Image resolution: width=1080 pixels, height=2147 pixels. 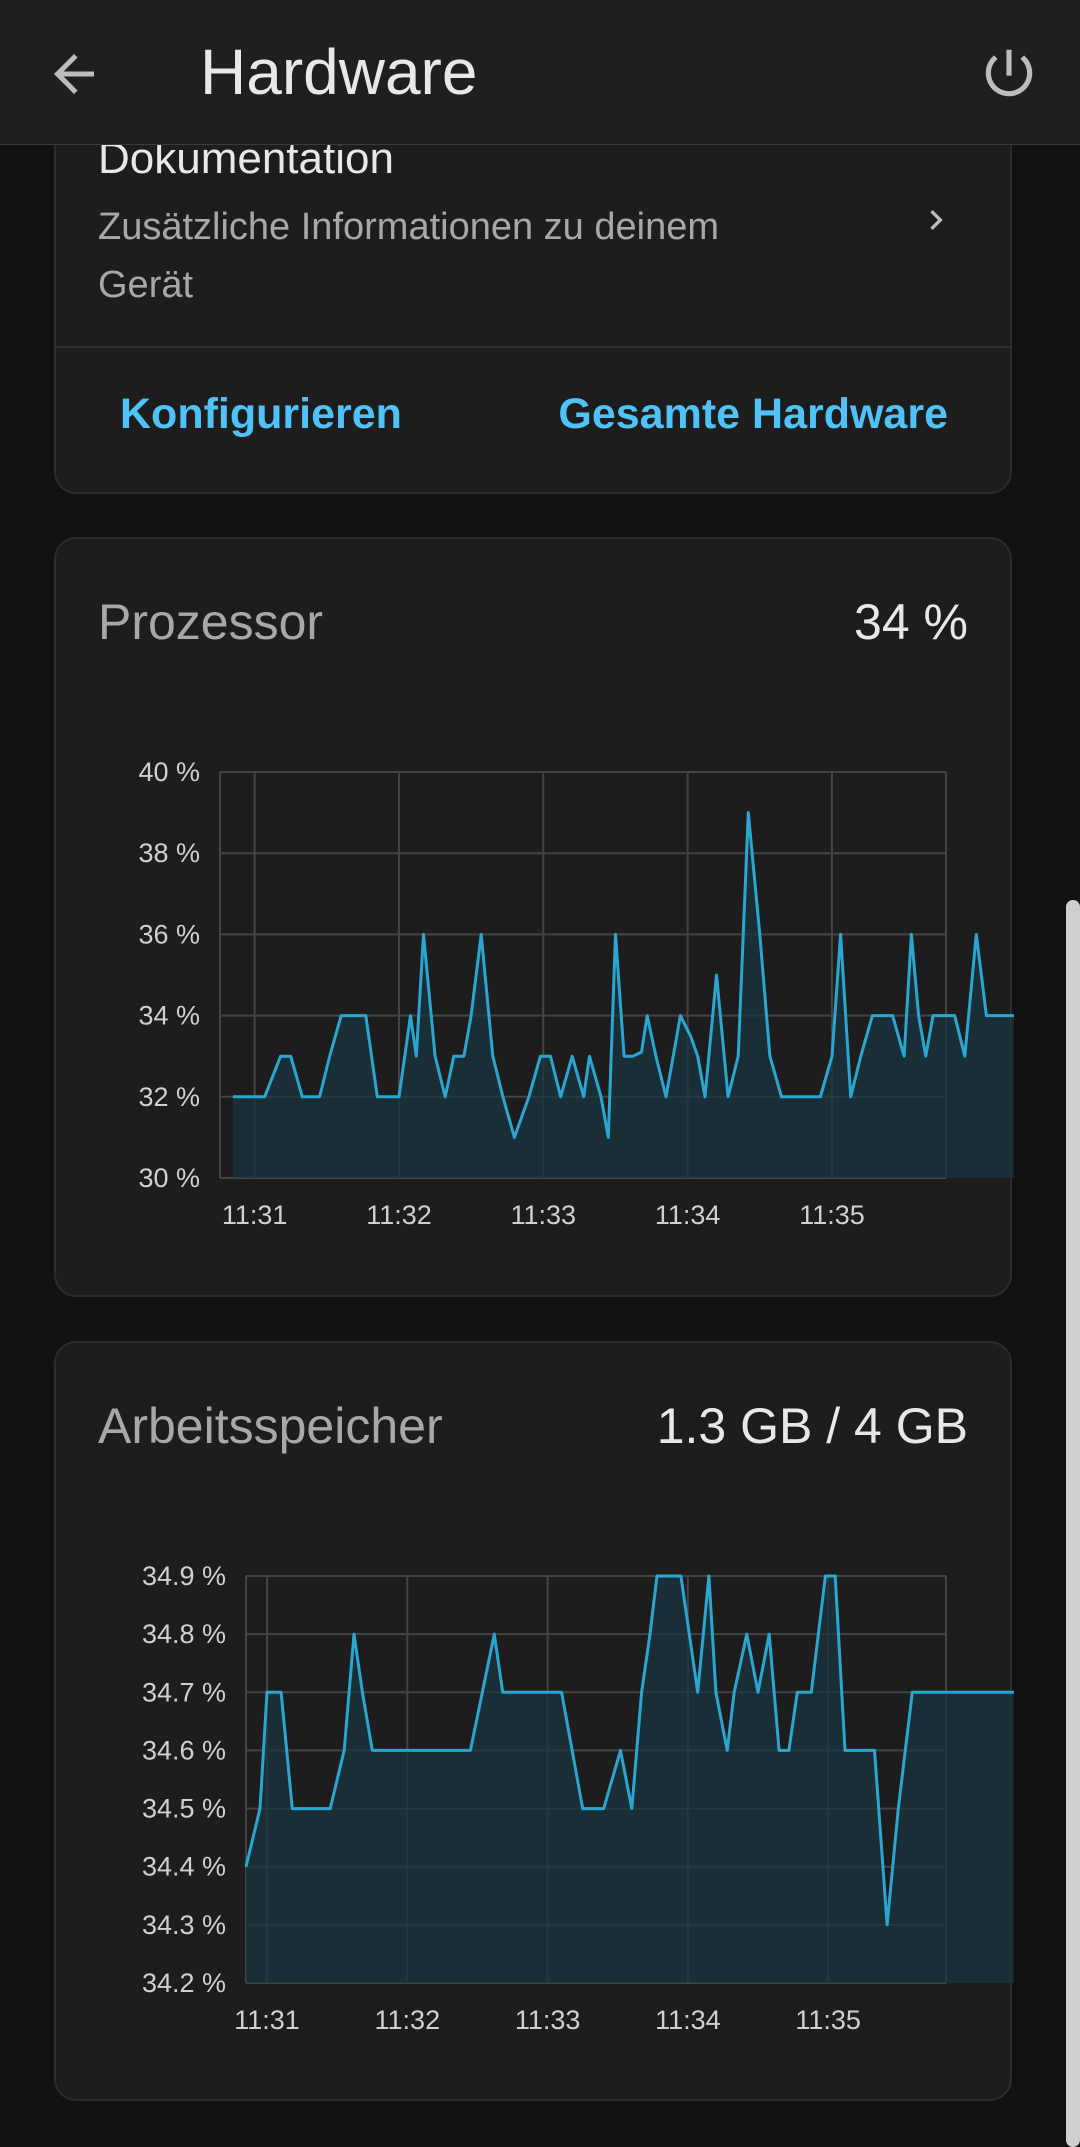 I want to click on configure-button: Konfigurieren, so click(x=261, y=414).